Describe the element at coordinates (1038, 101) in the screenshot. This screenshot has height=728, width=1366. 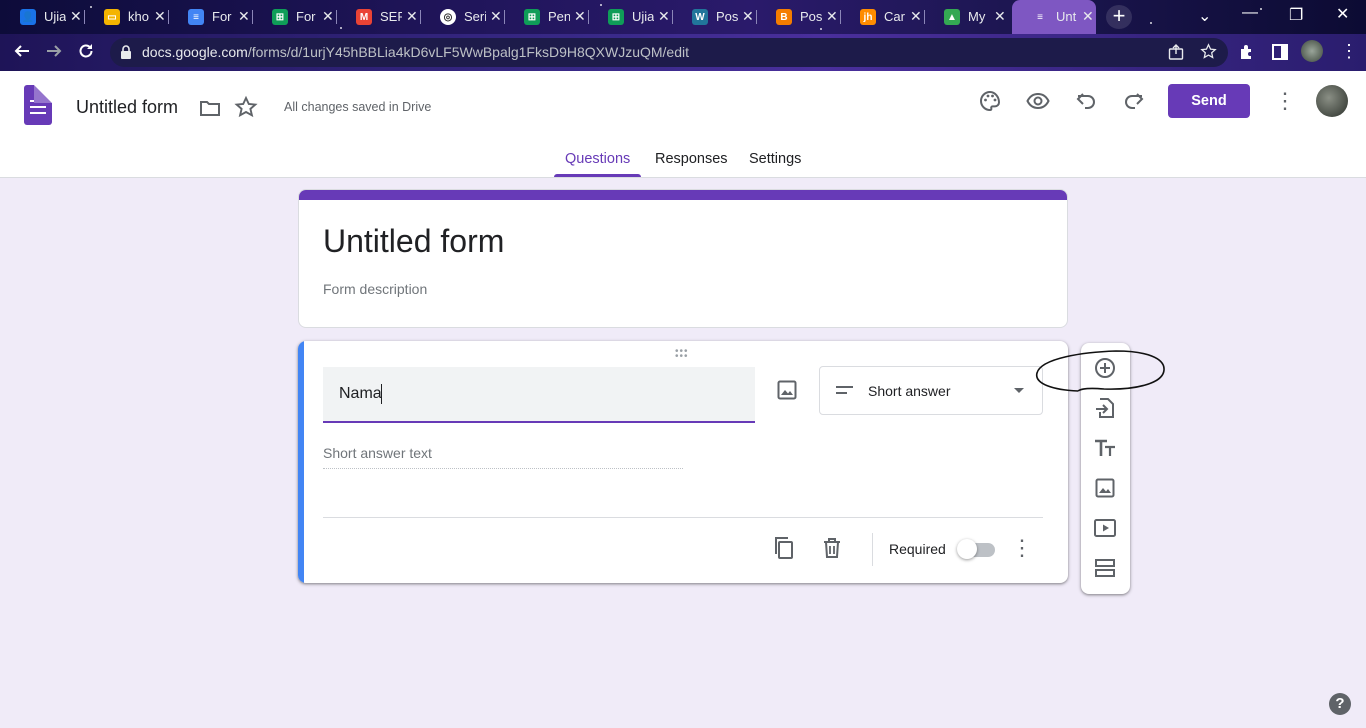
I see `preview-eye-icon` at that location.